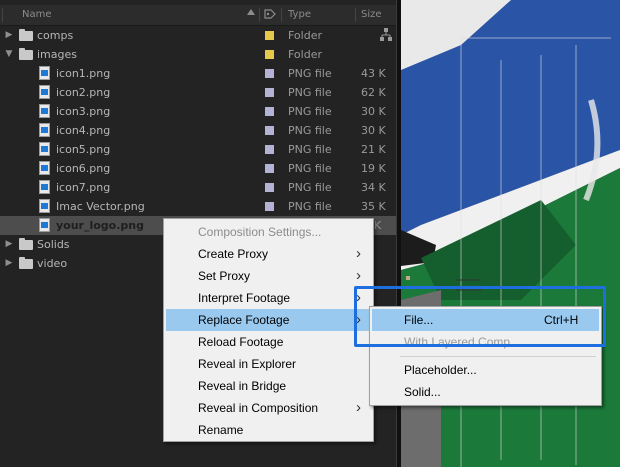 Image resolution: width=620 pixels, height=467 pixels. I want to click on menu-item-reload-footage: Reload Footage, so click(268, 342).